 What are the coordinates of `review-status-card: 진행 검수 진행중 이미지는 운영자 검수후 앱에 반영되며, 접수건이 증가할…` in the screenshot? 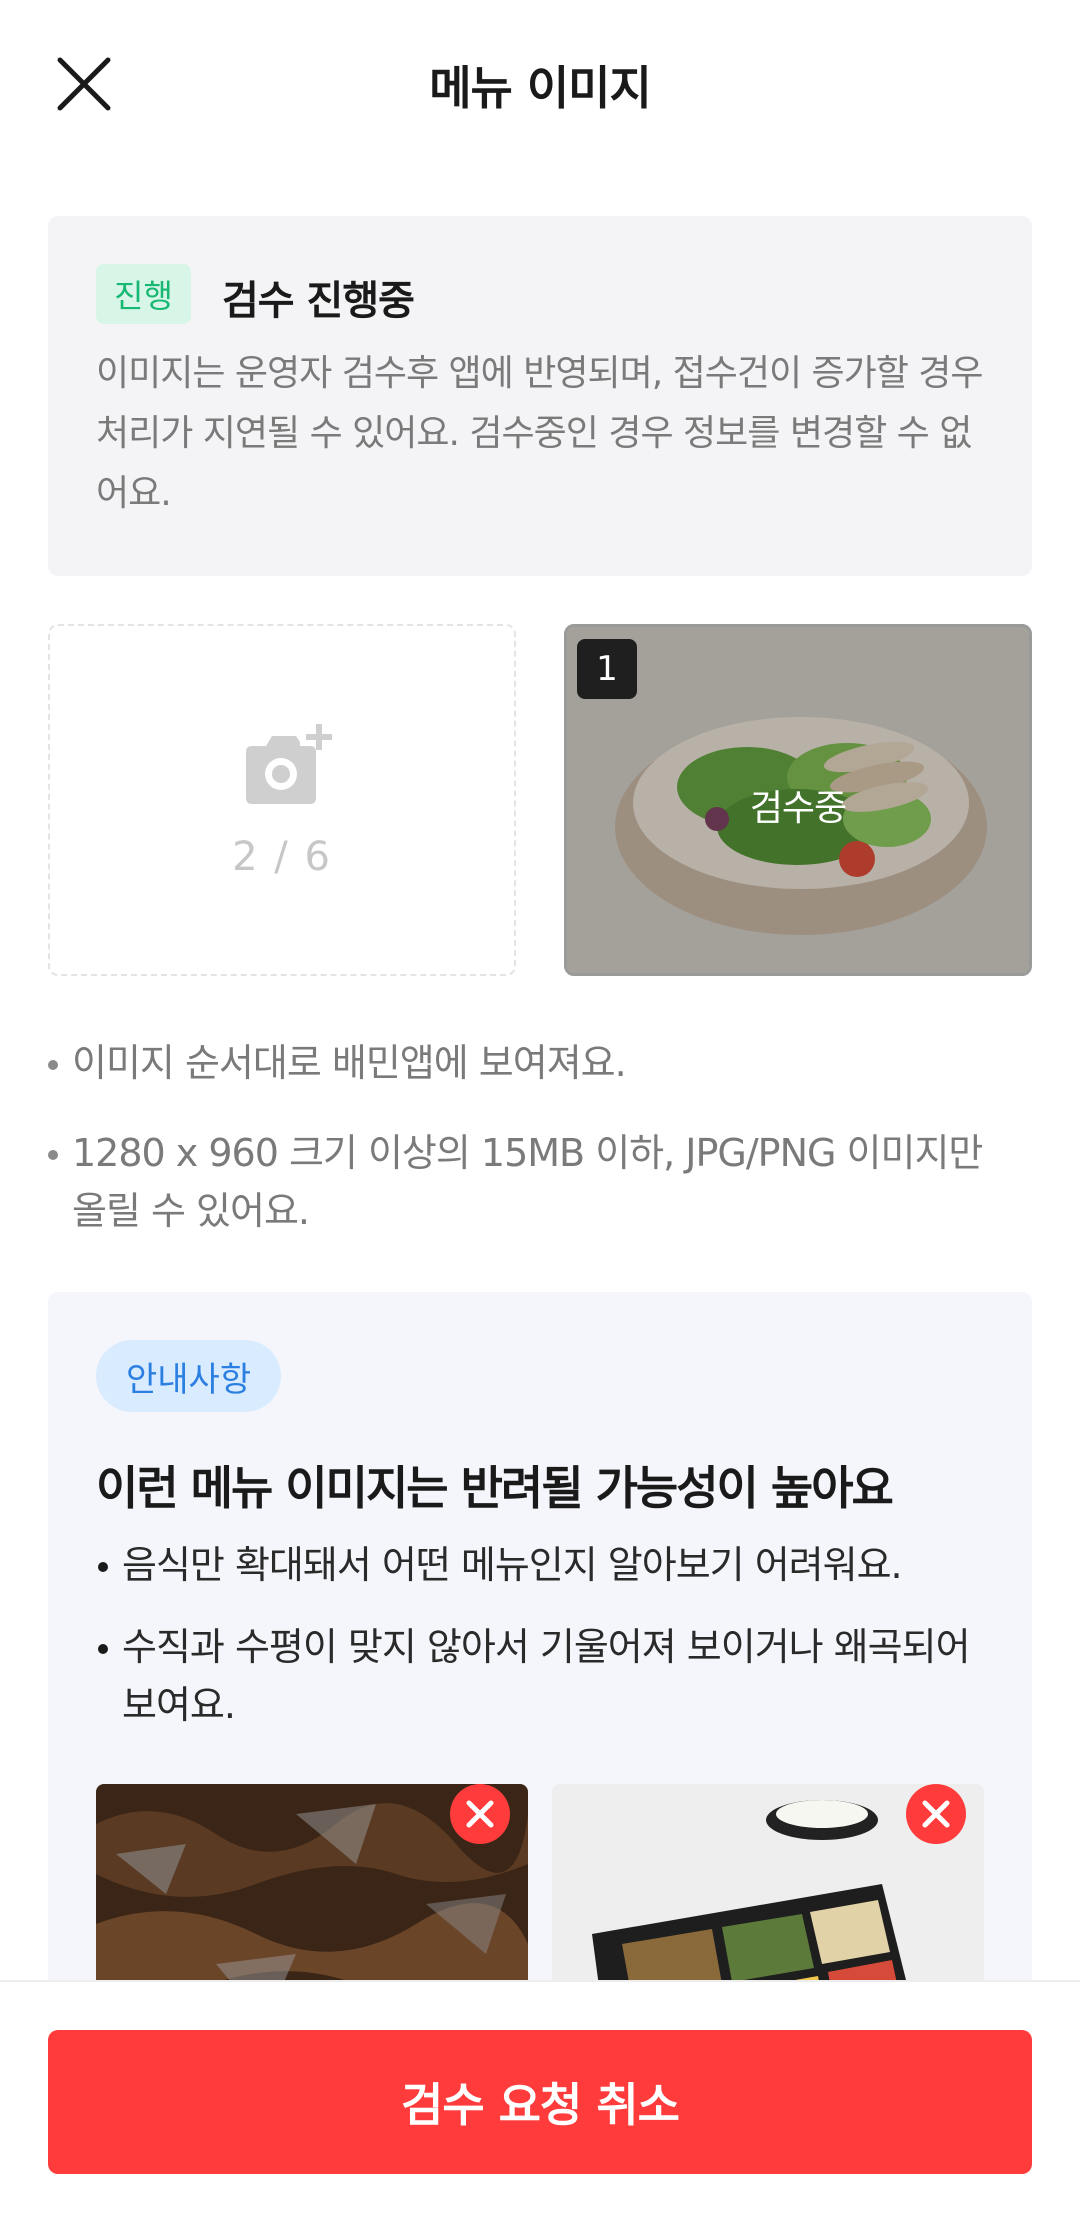 It's located at (540, 396).